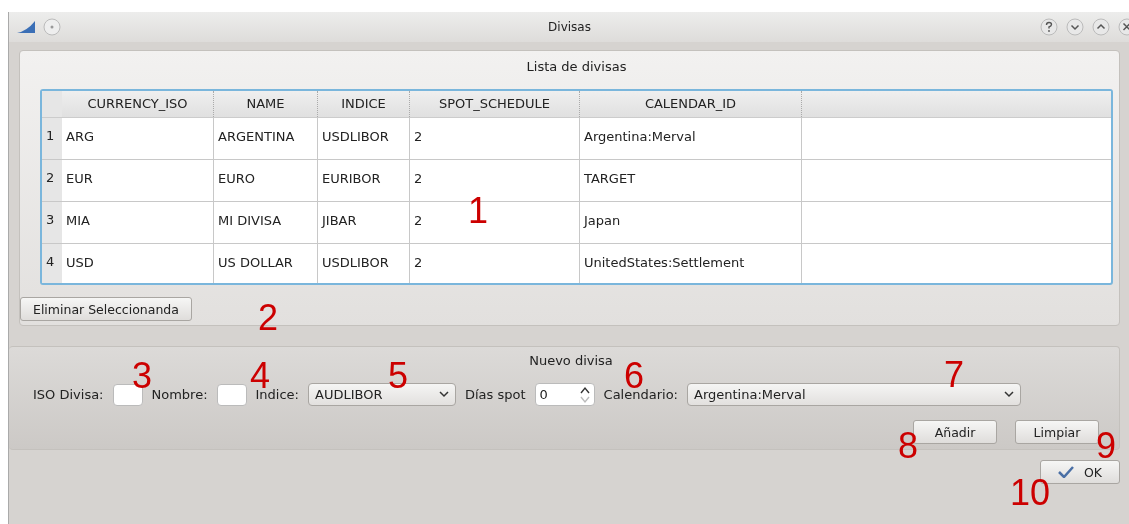  What do you see at coordinates (691, 180) in the screenshot?
I see `table-cell: TARGET` at bounding box center [691, 180].